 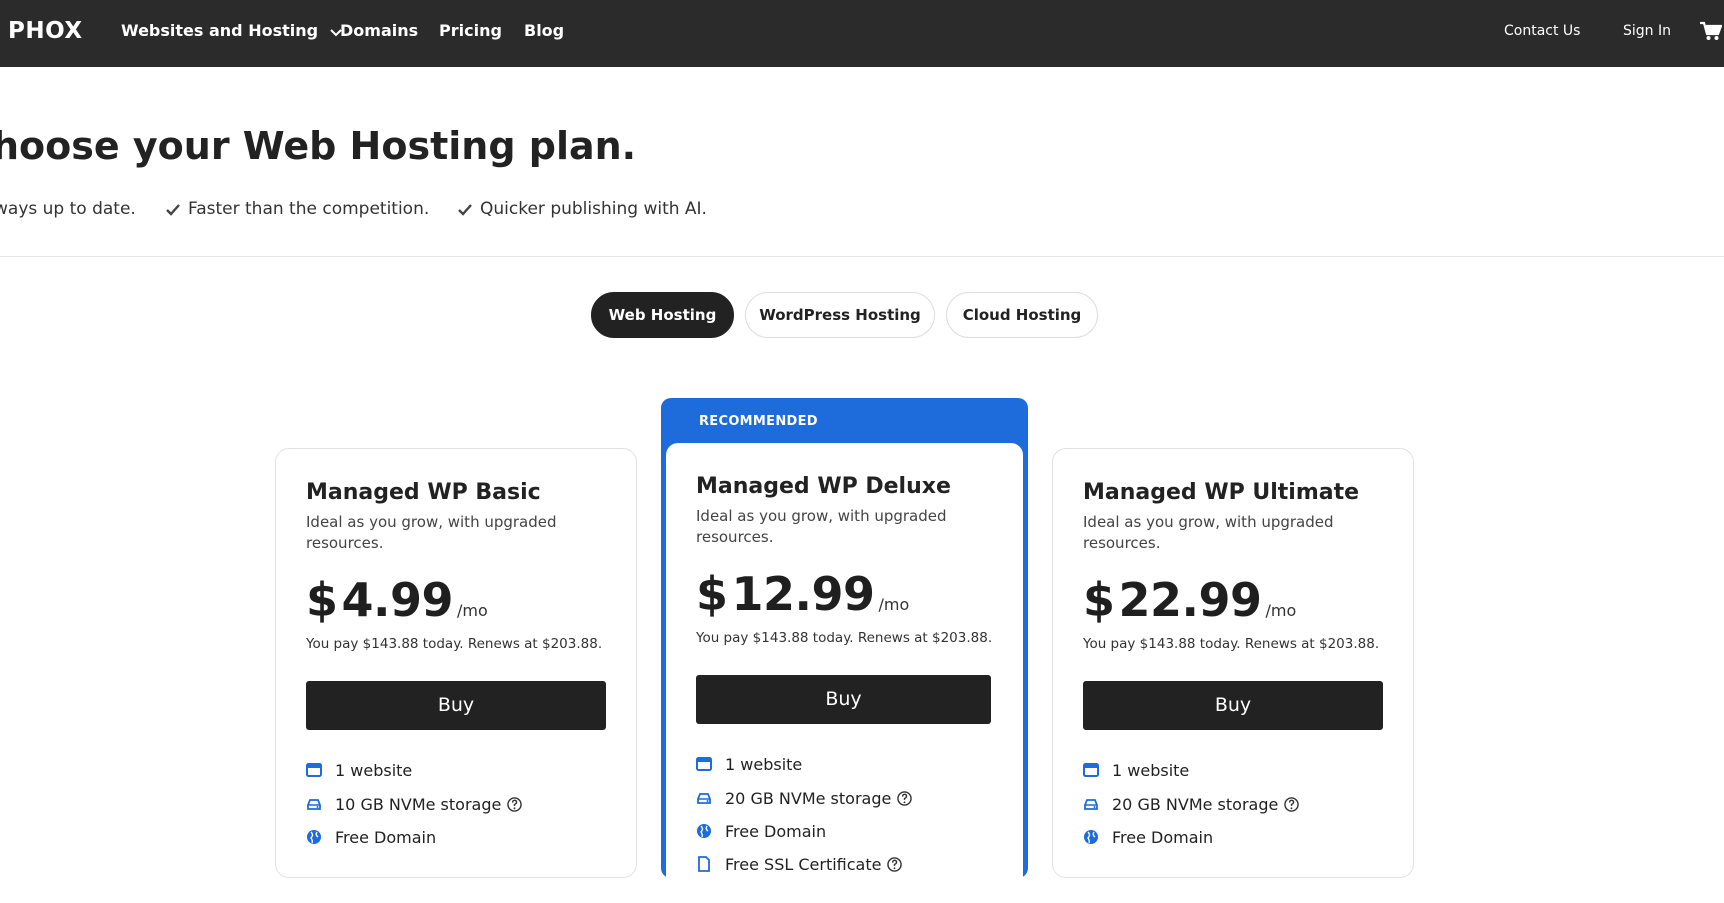 I want to click on perk-item: ways up to date., so click(x=68, y=209).